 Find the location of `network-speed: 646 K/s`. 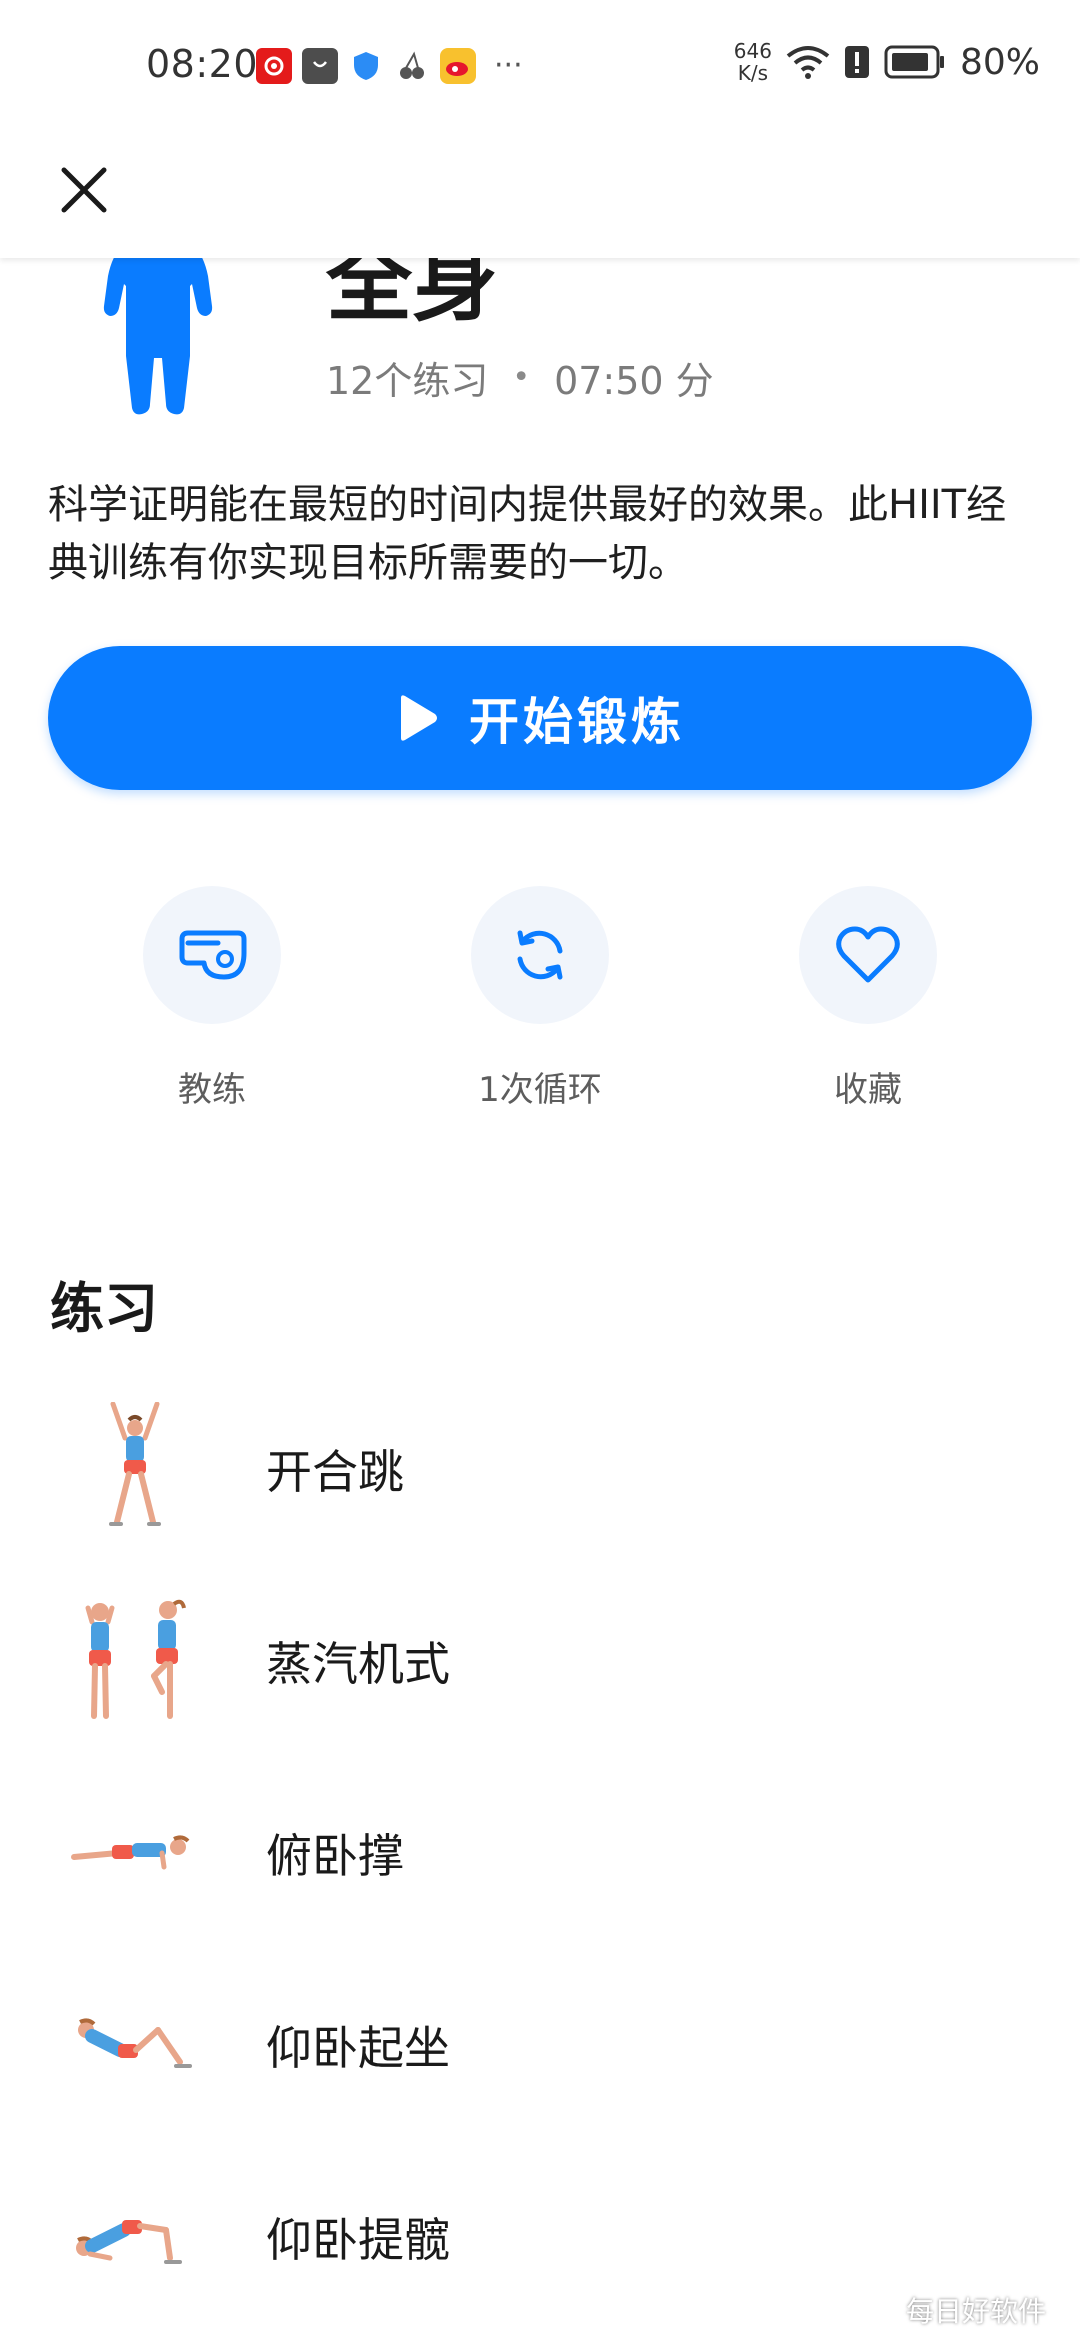

network-speed: 646 K/s is located at coordinates (753, 62).